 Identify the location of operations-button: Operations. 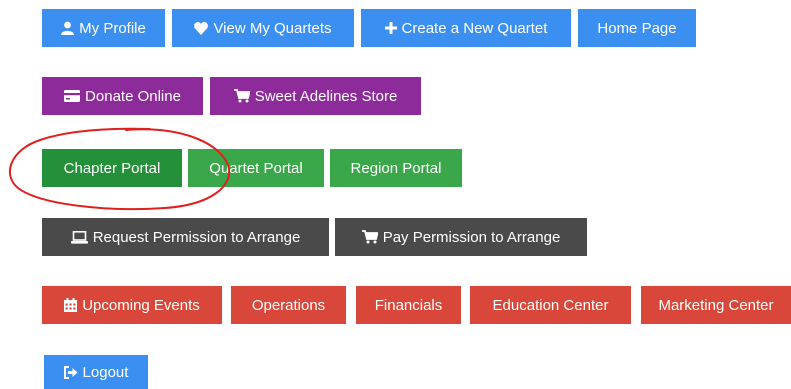
(288, 305).